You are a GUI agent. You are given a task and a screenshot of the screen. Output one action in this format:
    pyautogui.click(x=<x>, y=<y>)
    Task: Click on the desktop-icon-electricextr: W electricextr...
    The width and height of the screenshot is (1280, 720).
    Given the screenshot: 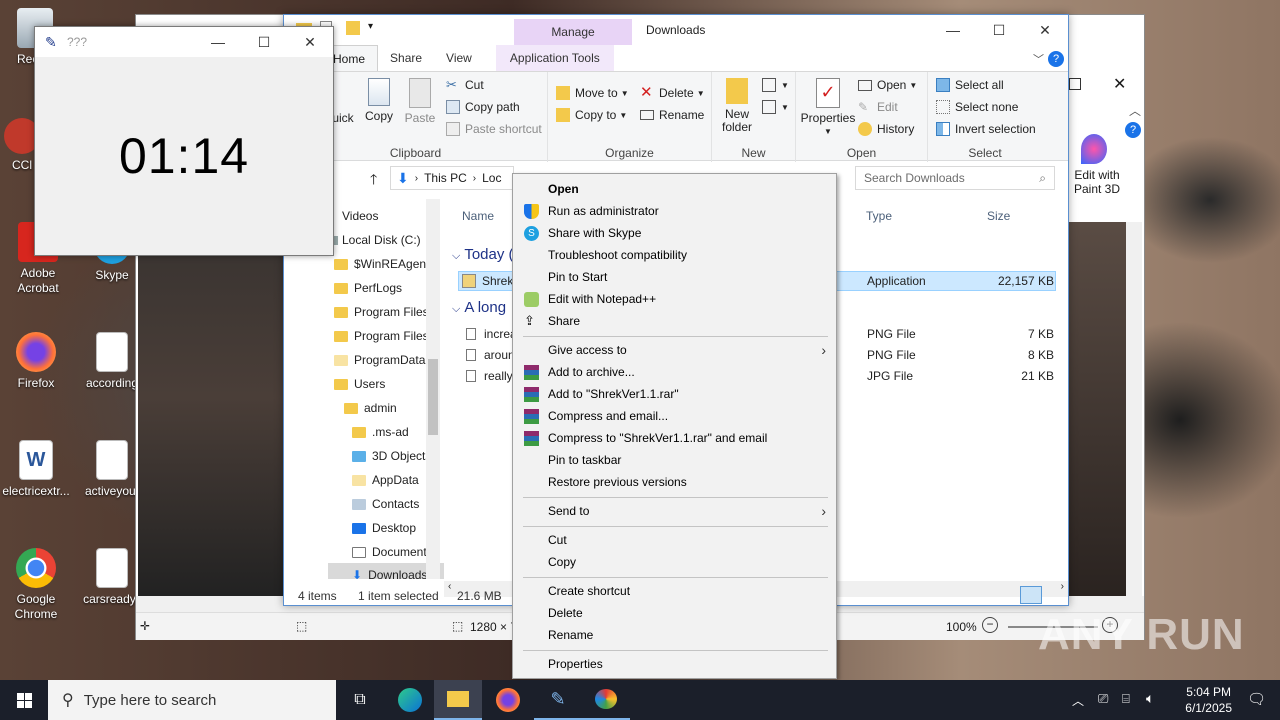 What is the action you would take?
    pyautogui.click(x=36, y=469)
    